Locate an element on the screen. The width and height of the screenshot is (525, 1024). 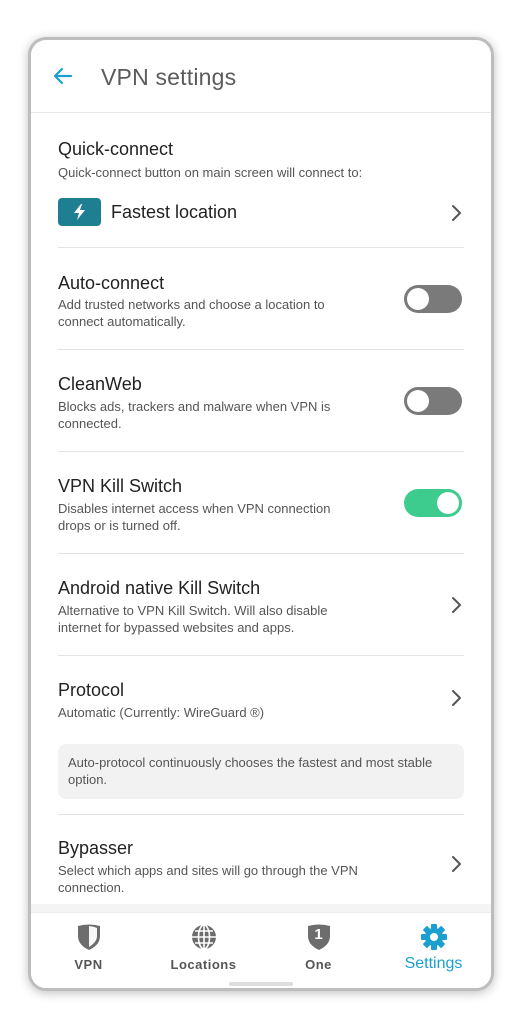
cleanweb-toggle is located at coordinates (433, 401).